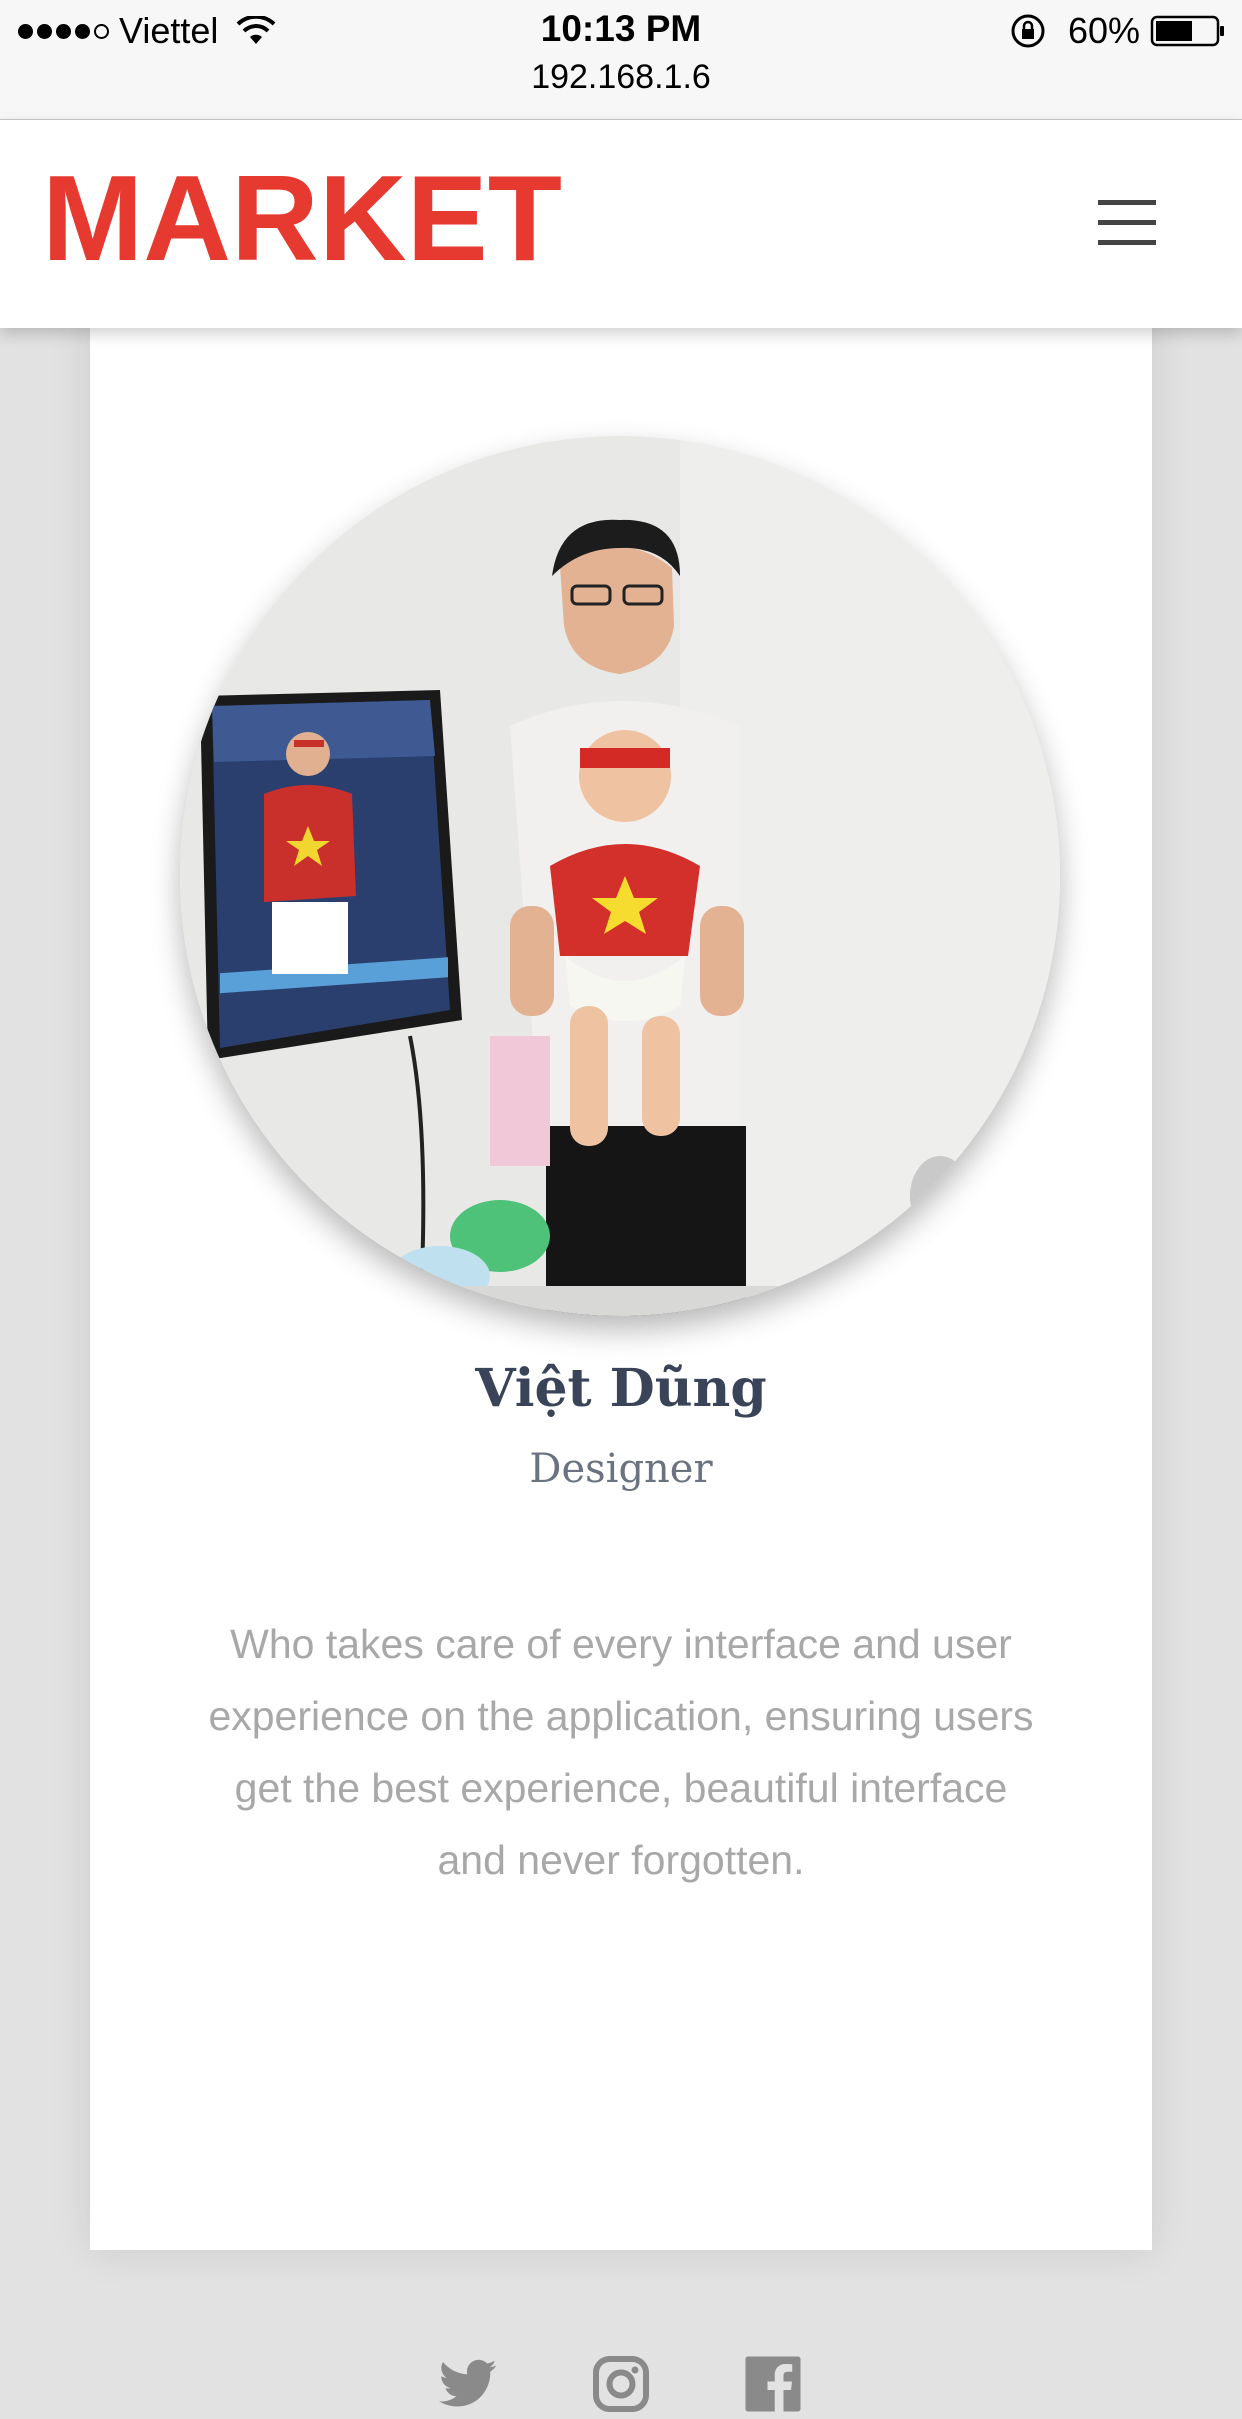 The width and height of the screenshot is (1242, 2419). I want to click on battery-info: 60%, so click(1118, 31).